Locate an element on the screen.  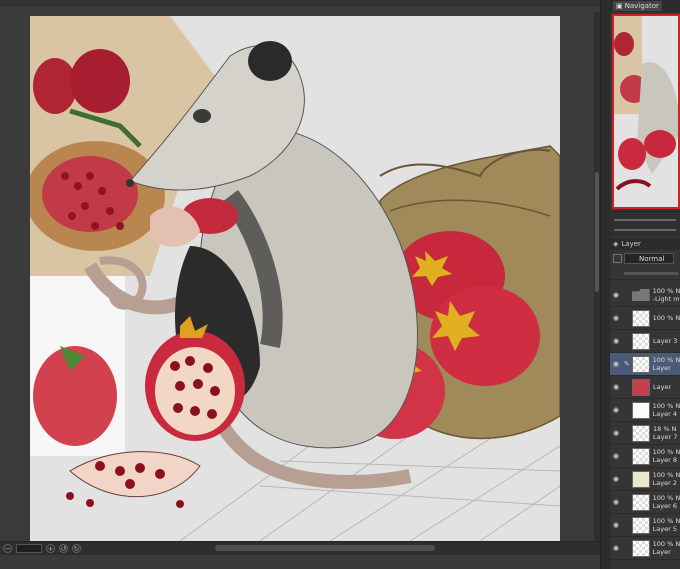
layer-name: -Light m is located at coordinates (666, 299).